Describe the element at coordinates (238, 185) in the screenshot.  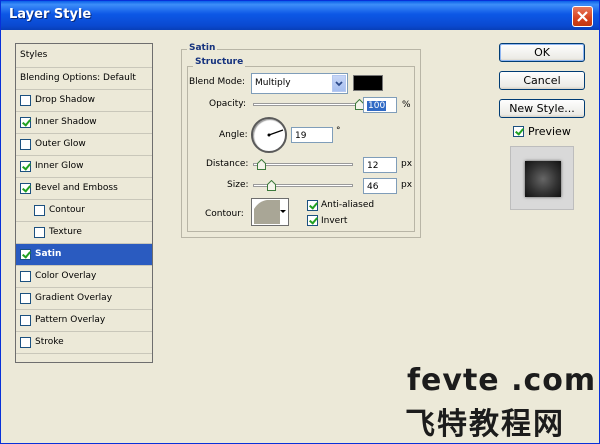
I see `size-label: Size:` at that location.